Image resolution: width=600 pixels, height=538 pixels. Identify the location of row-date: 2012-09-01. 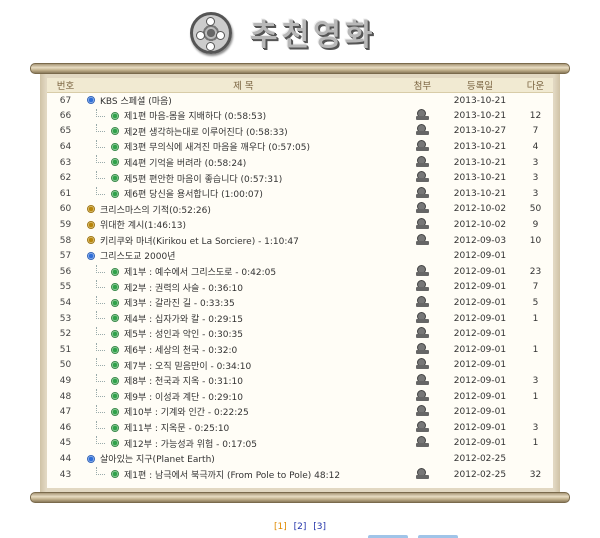
(480, 318).